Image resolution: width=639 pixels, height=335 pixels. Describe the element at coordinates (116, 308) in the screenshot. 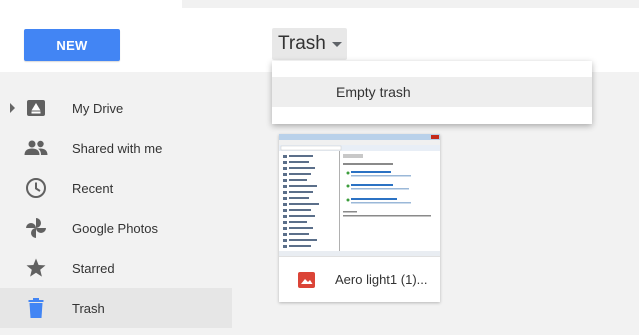

I see `sidebar-item-trash: Trash` at that location.